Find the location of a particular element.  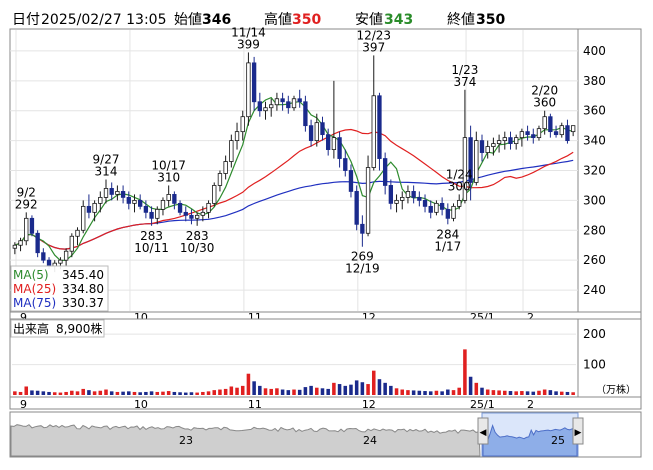

annotation-date: 10/17 is located at coordinates (168, 165).